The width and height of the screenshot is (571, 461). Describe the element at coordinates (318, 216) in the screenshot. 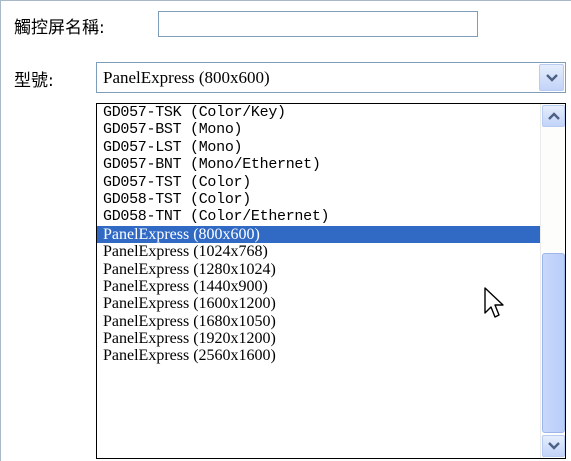

I see `dropdown-option: GD058-TNT (Color/Ethernet)` at that location.